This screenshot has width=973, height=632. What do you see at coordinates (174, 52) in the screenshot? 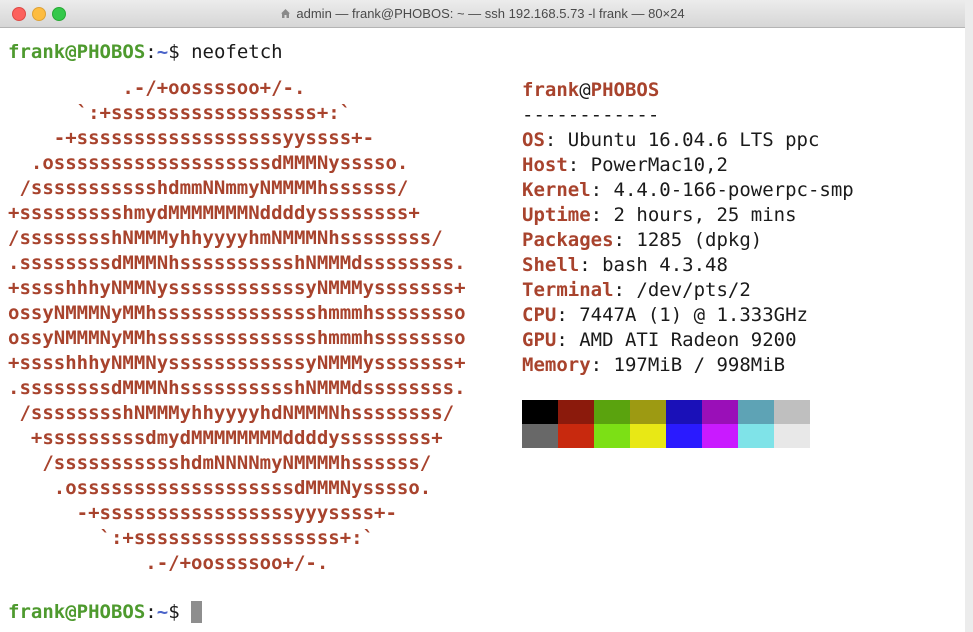
I see `prompt-dollar: $` at bounding box center [174, 52].